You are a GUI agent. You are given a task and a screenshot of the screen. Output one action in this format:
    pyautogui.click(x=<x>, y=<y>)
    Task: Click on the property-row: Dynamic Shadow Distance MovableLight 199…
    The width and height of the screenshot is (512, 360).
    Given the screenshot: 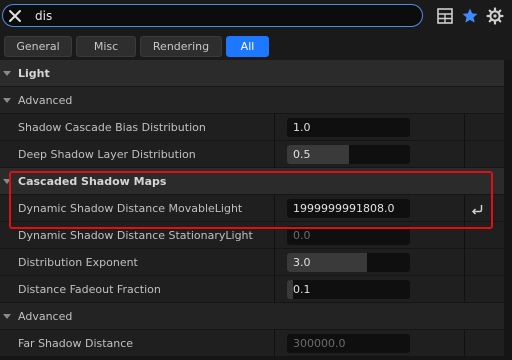 What is the action you would take?
    pyautogui.click(x=252, y=208)
    